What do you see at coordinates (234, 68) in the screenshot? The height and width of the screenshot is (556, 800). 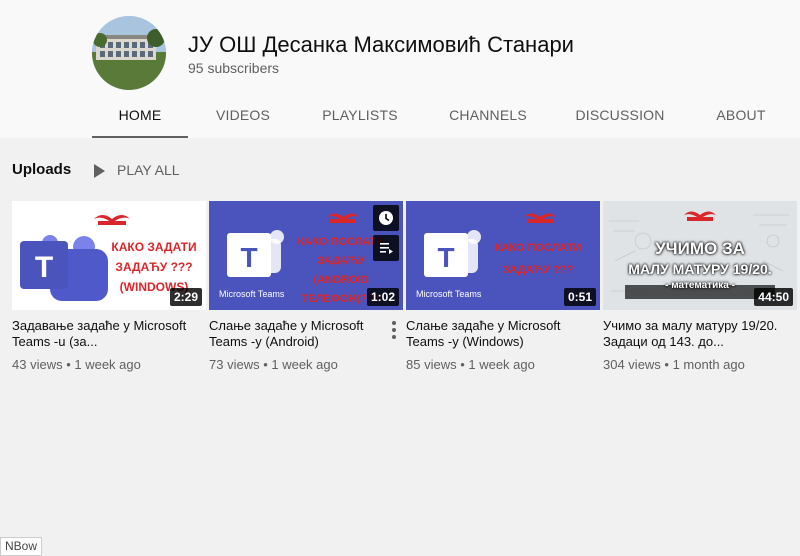 I see `subscriber-count: 95 subscribers` at bounding box center [234, 68].